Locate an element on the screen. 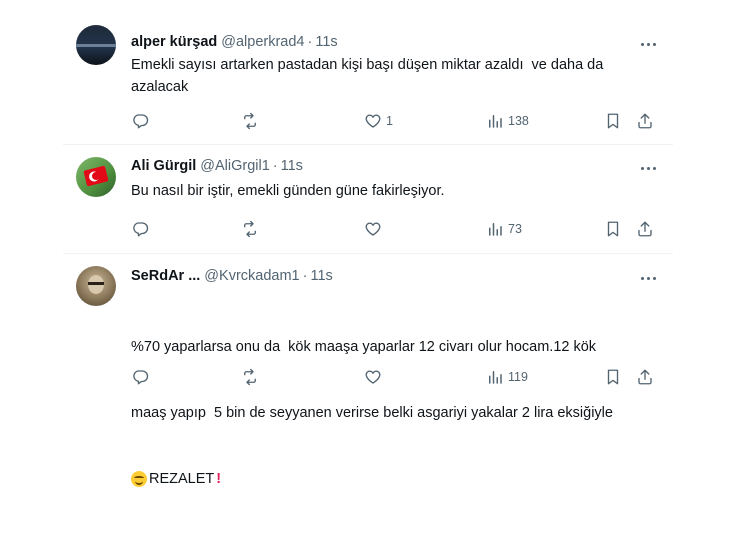 The height and width of the screenshot is (534, 730). user-name: alper kürşad is located at coordinates (174, 42).